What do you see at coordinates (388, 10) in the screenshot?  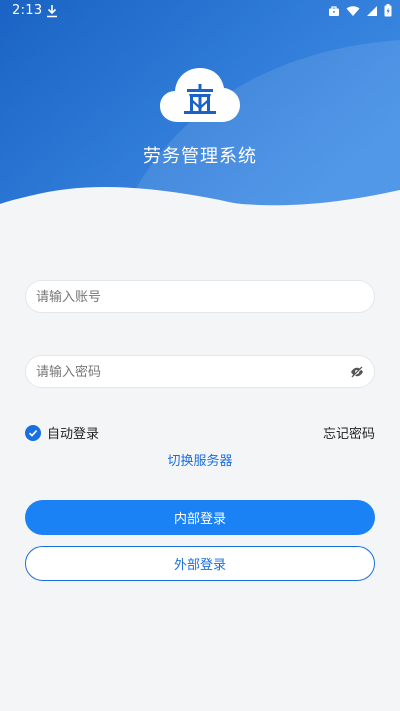 I see `battery-icon` at bounding box center [388, 10].